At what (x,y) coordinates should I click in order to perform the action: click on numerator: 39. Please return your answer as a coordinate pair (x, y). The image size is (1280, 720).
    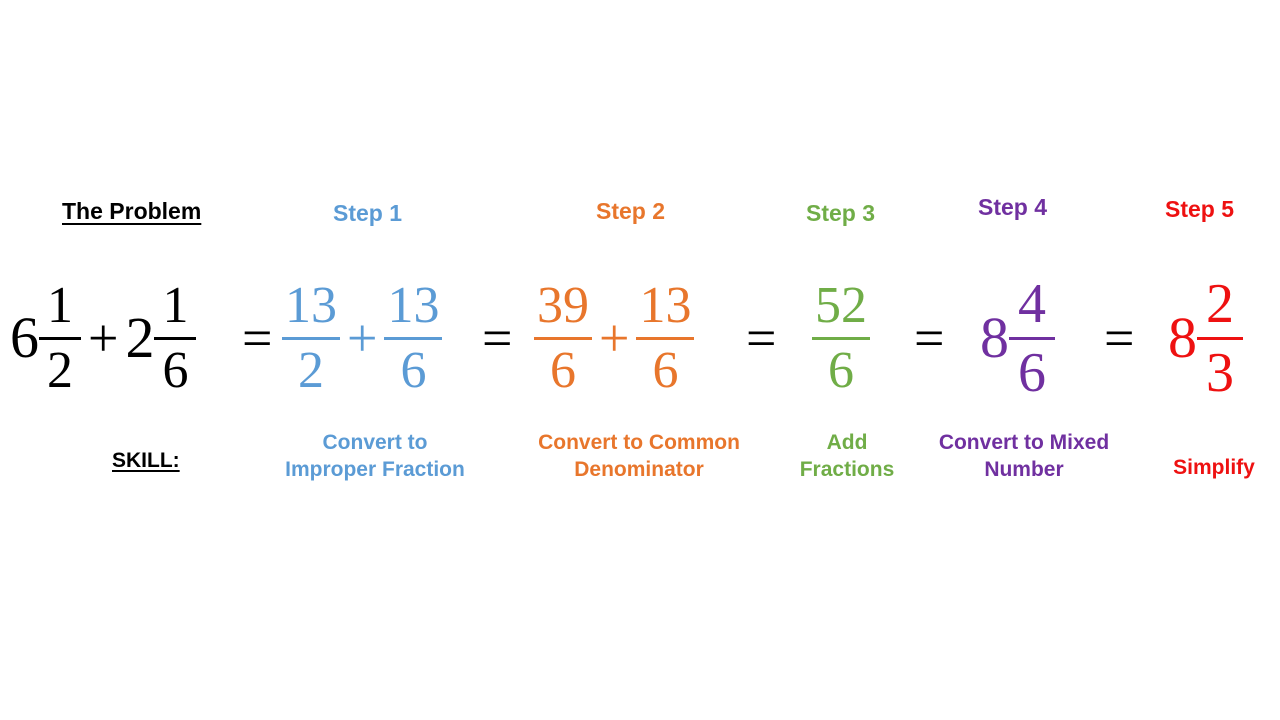
    Looking at the image, I should click on (563, 305).